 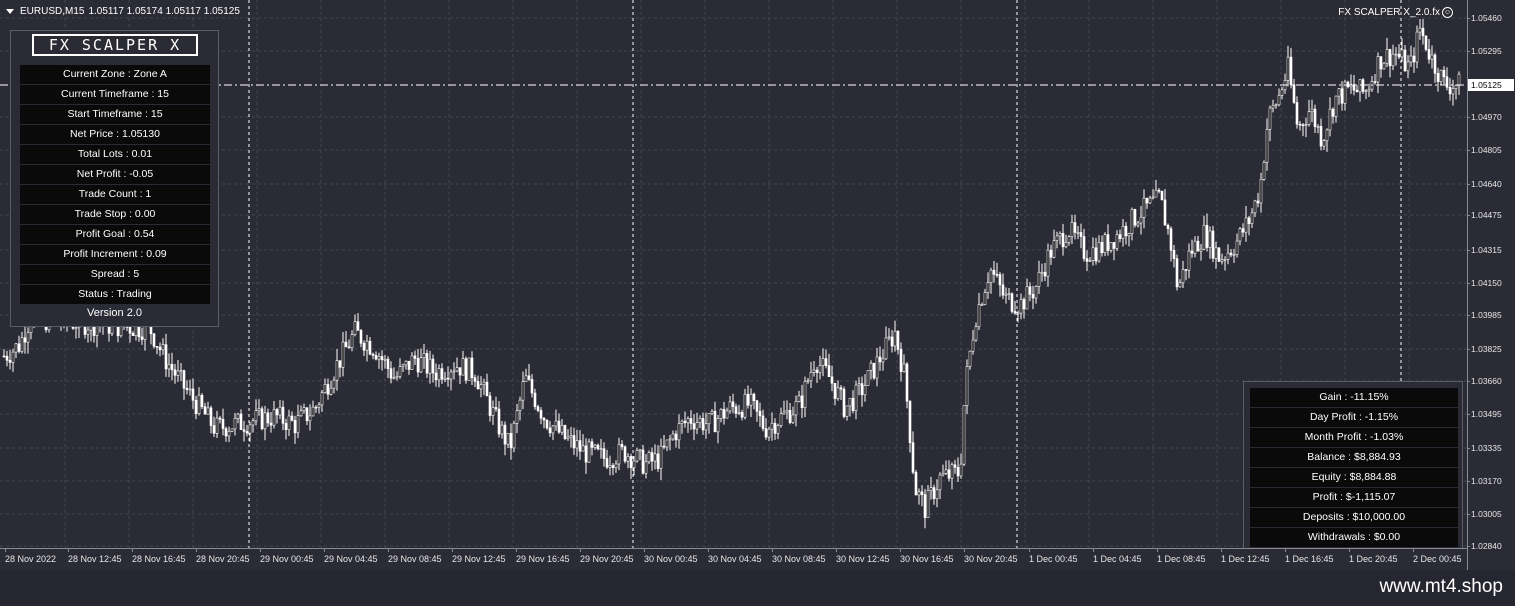 I want to click on version-label: Version 2.0, so click(x=114, y=313).